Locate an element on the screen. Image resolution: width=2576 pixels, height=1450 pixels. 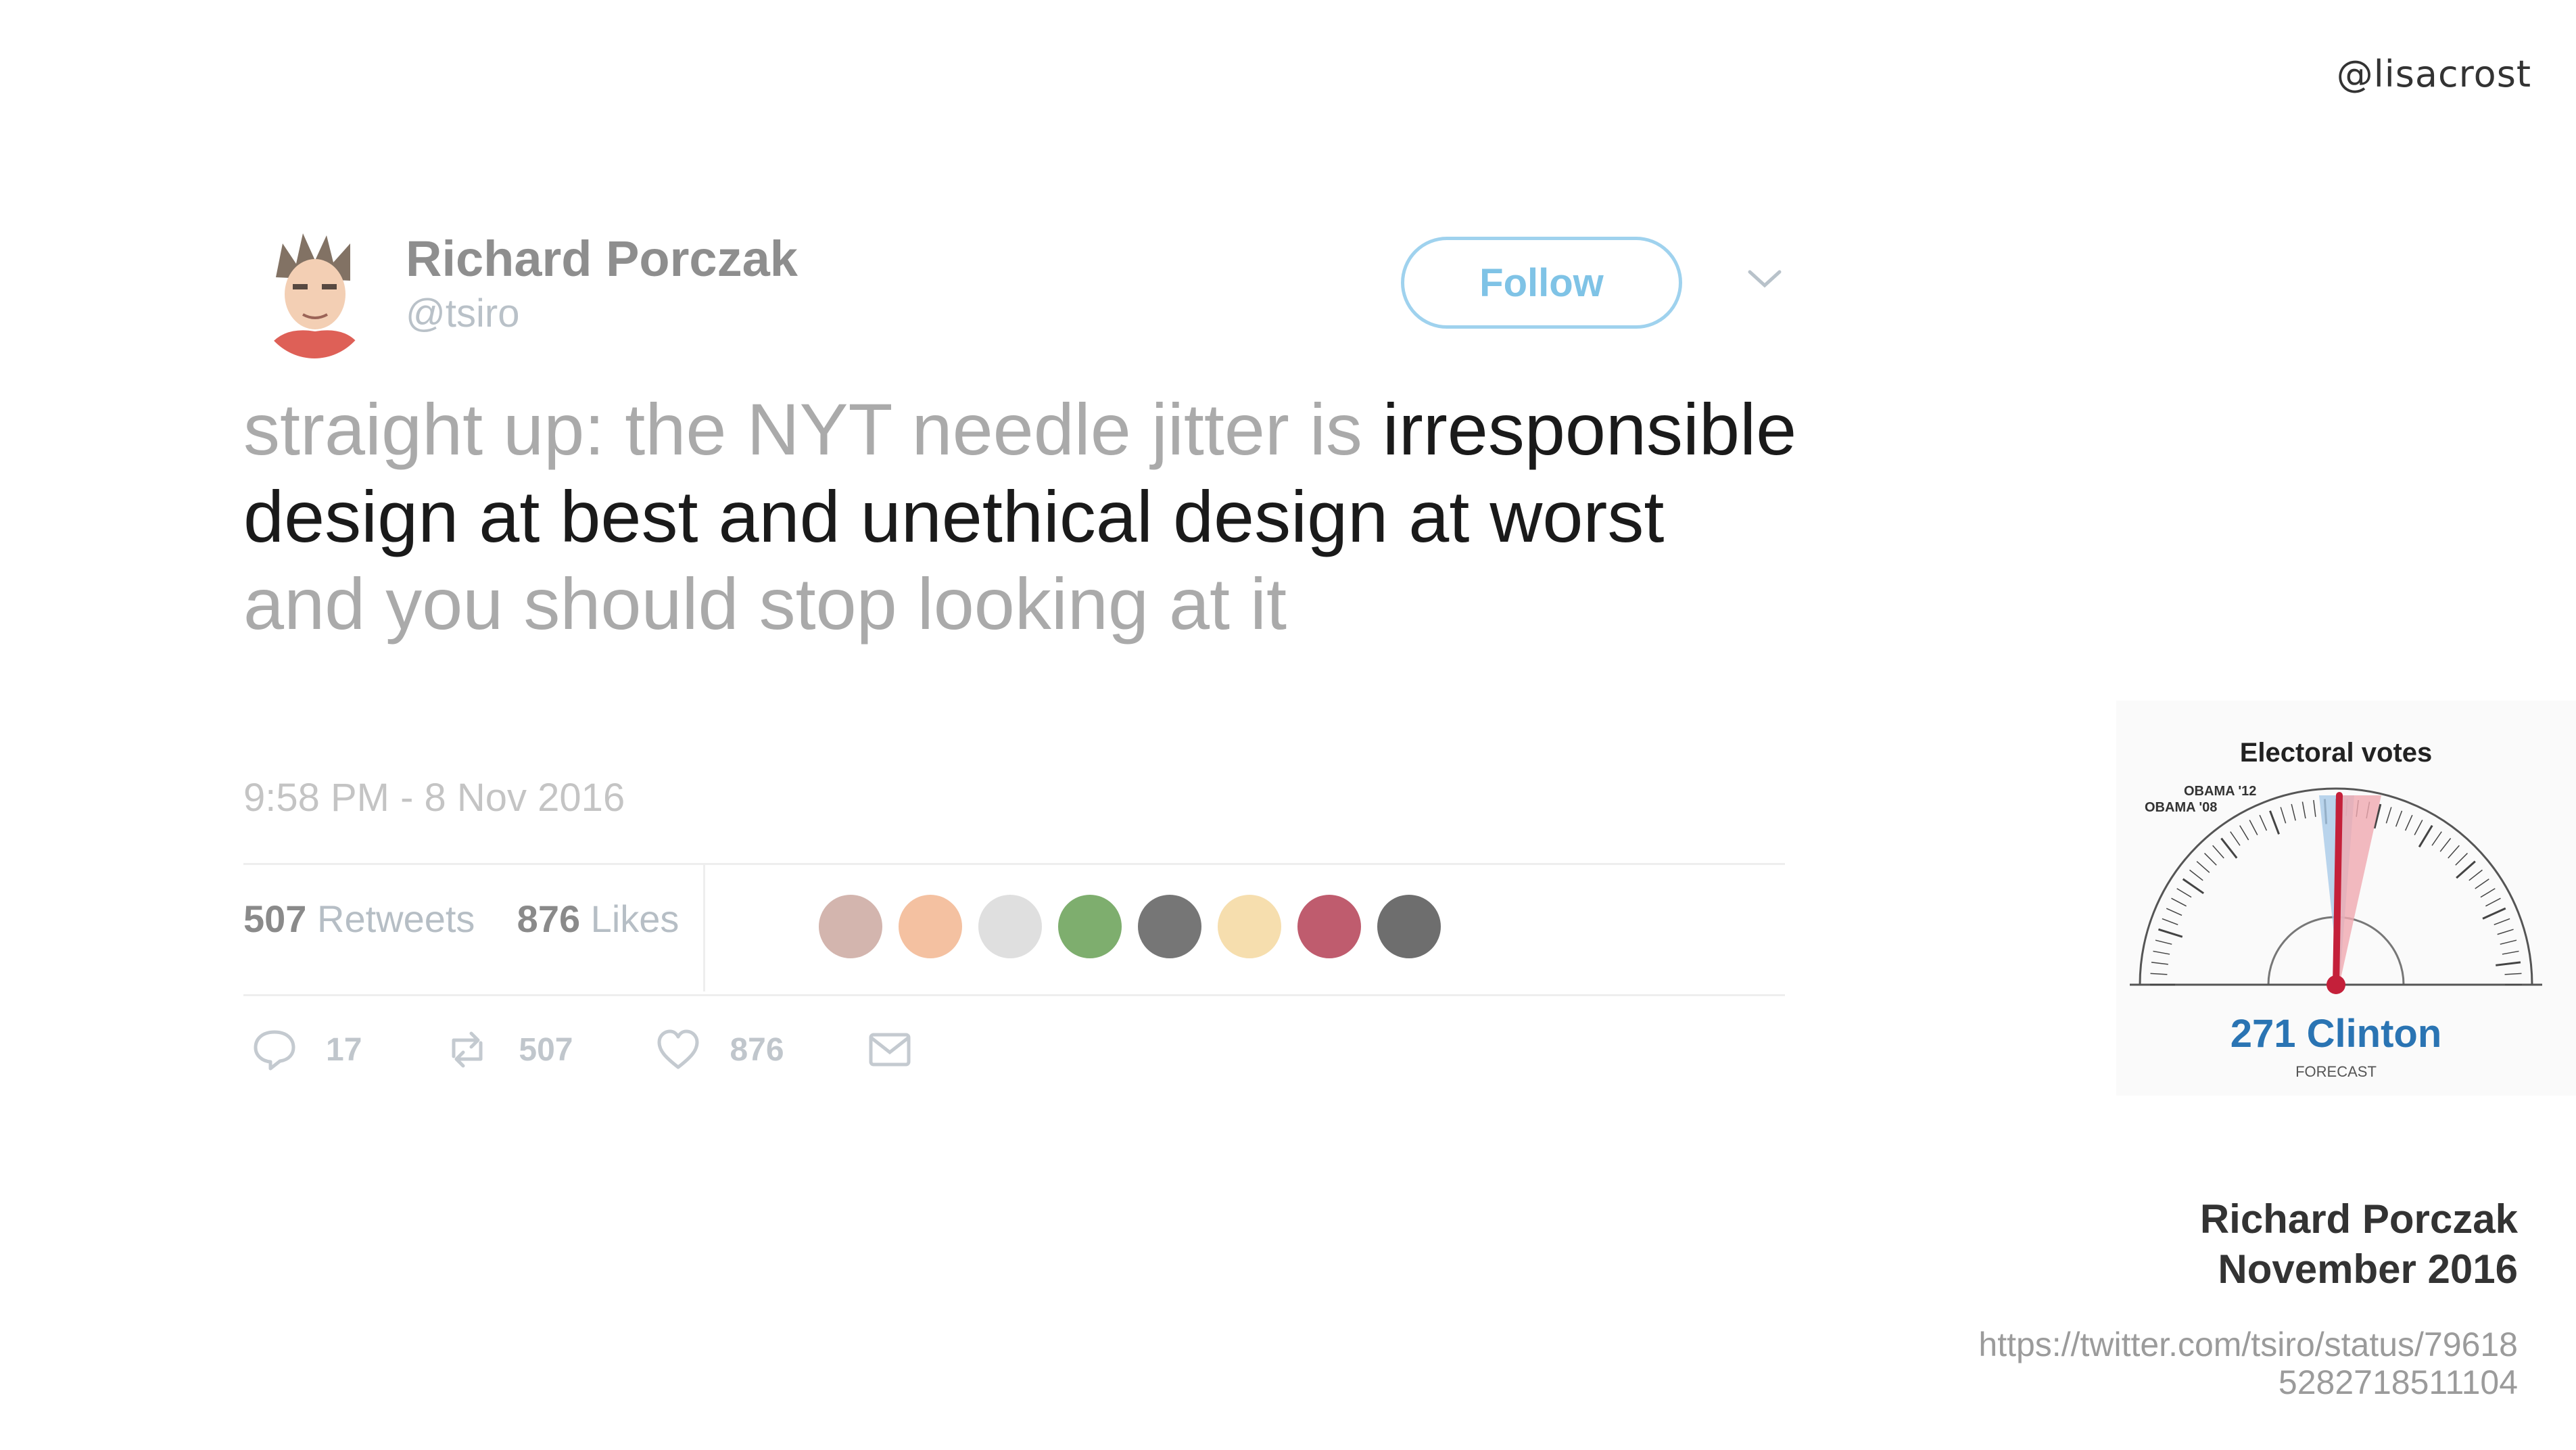
stats-divider is located at coordinates (704, 927).